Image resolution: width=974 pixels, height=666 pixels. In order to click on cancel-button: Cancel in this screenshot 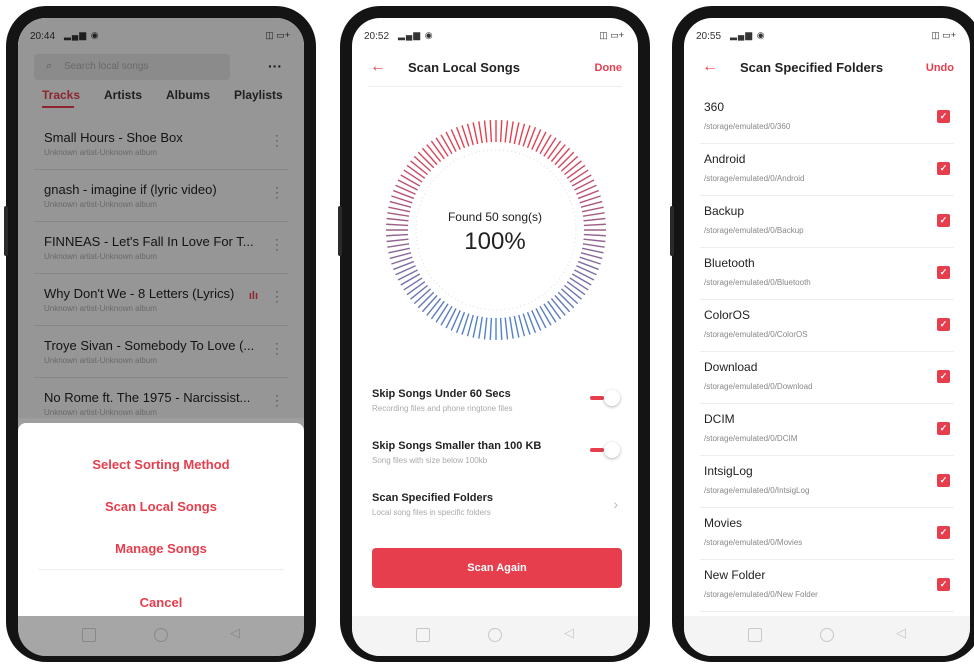, I will do `click(161, 602)`.